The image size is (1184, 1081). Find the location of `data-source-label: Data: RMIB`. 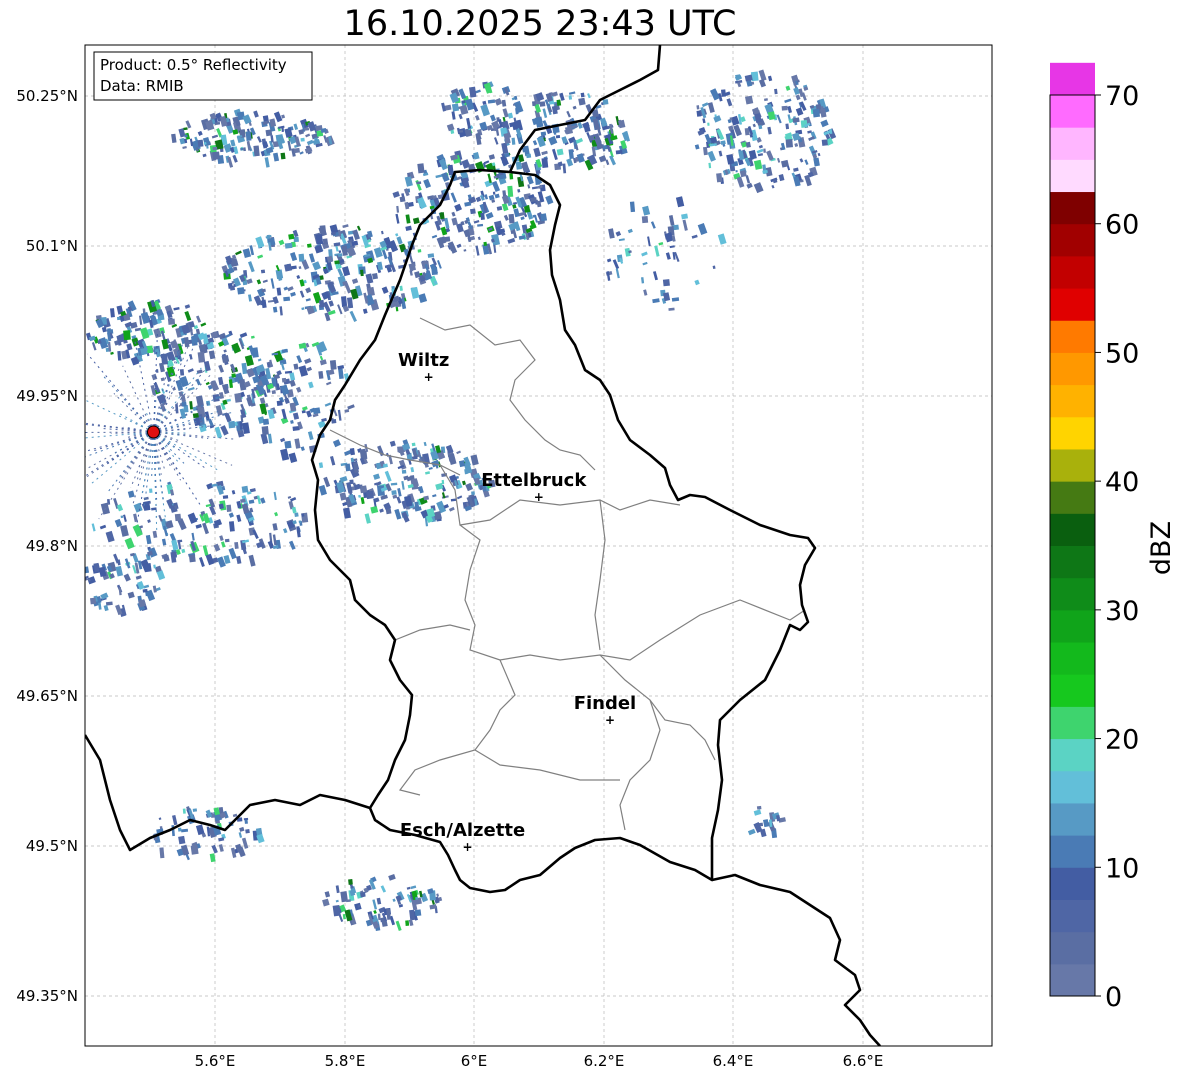

data-source-label: Data: RMIB is located at coordinates (142, 86).